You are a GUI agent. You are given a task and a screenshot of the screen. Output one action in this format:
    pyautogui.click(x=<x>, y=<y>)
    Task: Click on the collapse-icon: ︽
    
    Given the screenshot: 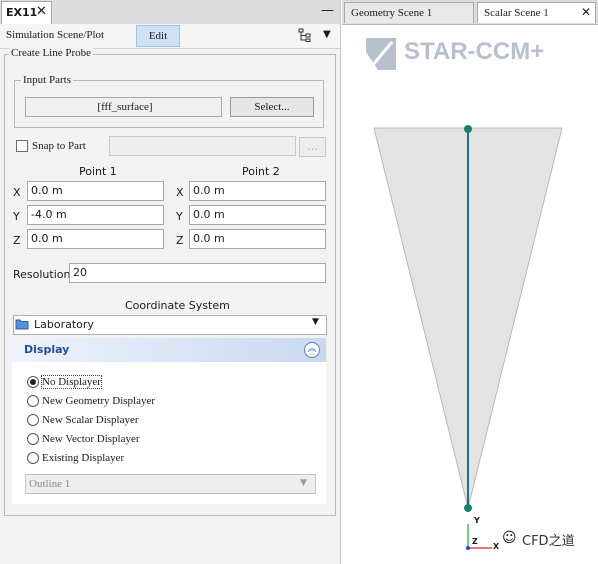 What is the action you would take?
    pyautogui.click(x=312, y=350)
    